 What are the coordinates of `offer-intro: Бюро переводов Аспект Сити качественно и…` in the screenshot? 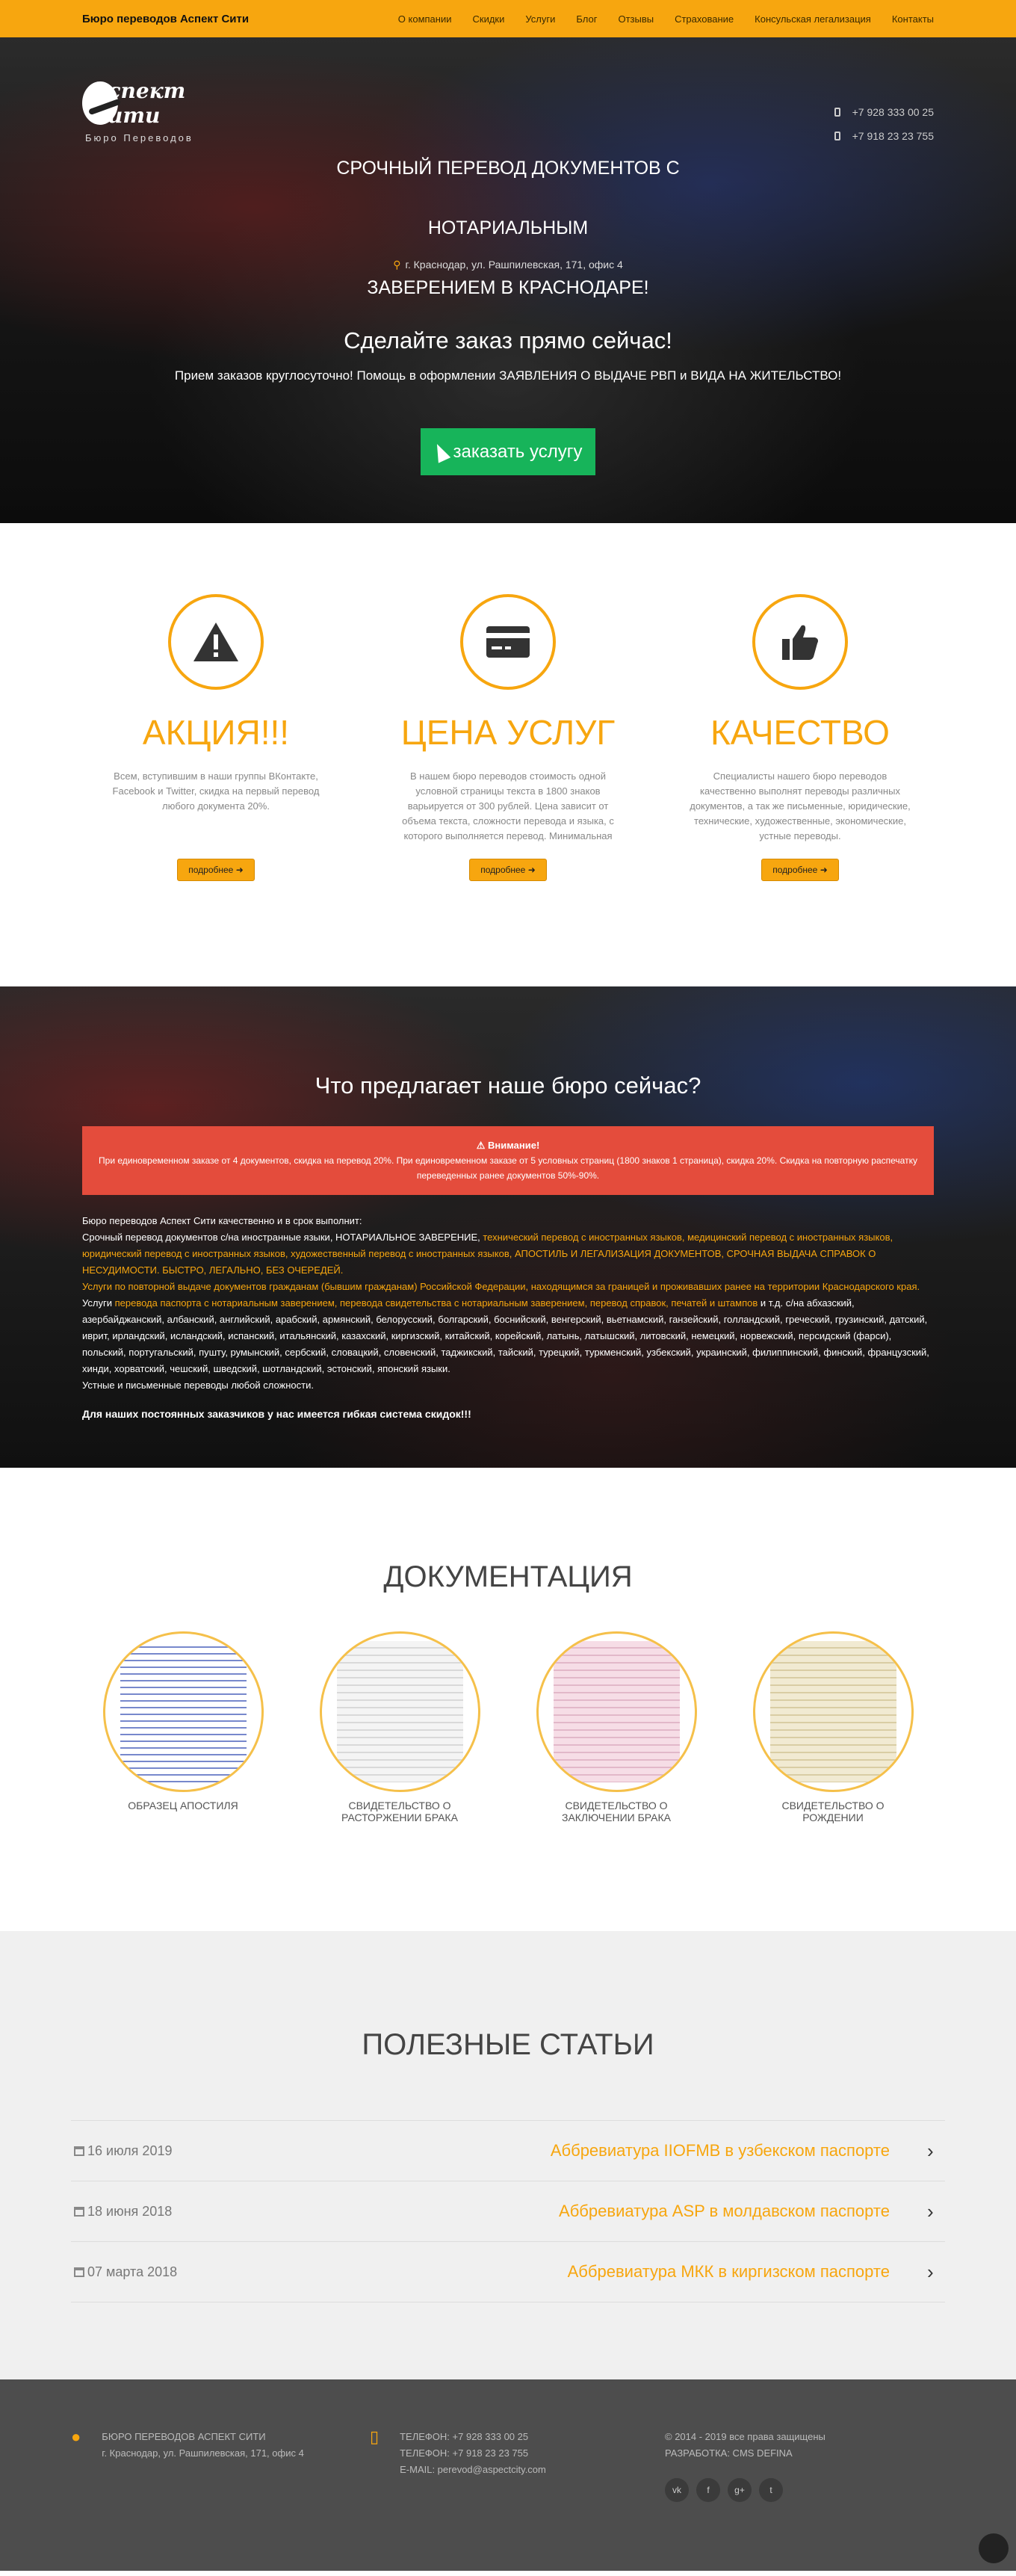 It's located at (222, 1221).